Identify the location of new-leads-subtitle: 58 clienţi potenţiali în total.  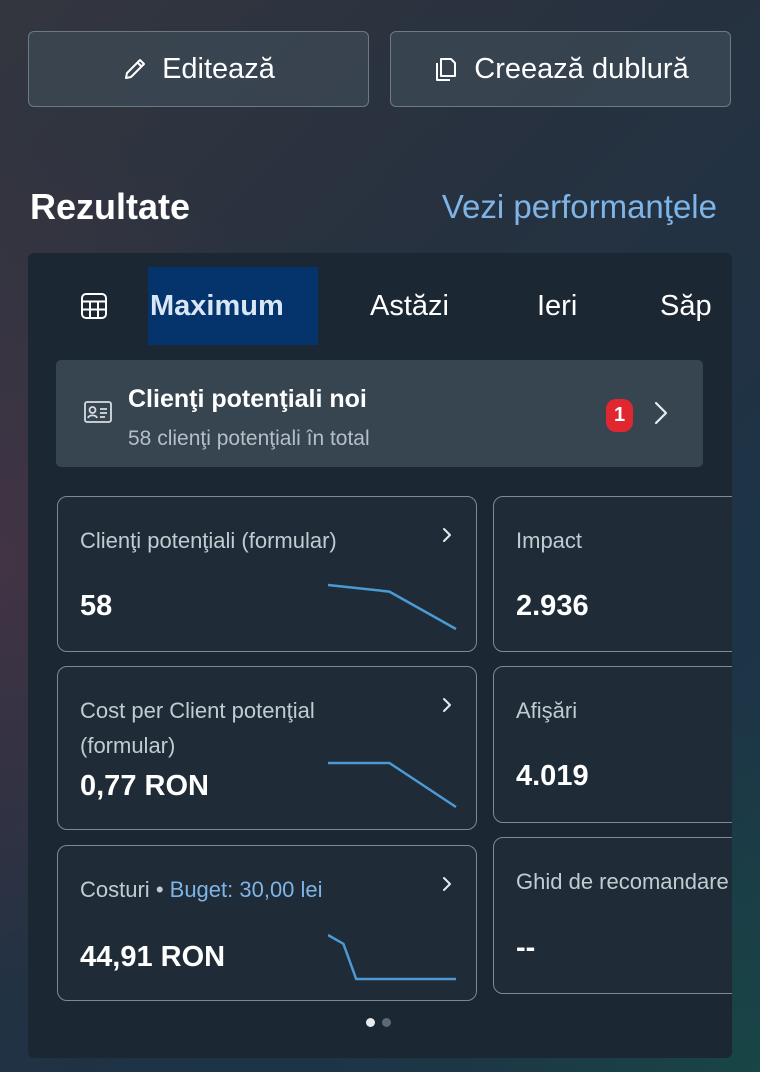
(249, 438).